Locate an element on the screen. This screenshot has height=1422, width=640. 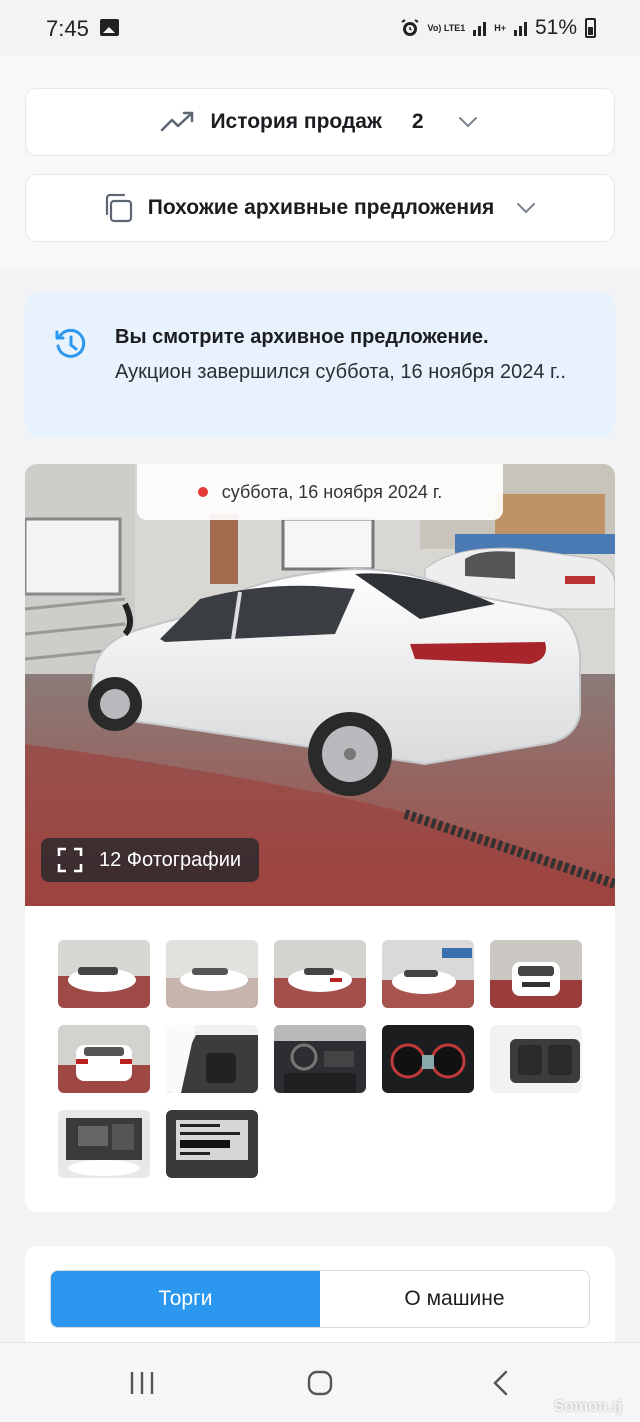
volte-label: Vo) LTE1 is located at coordinates (446, 27).